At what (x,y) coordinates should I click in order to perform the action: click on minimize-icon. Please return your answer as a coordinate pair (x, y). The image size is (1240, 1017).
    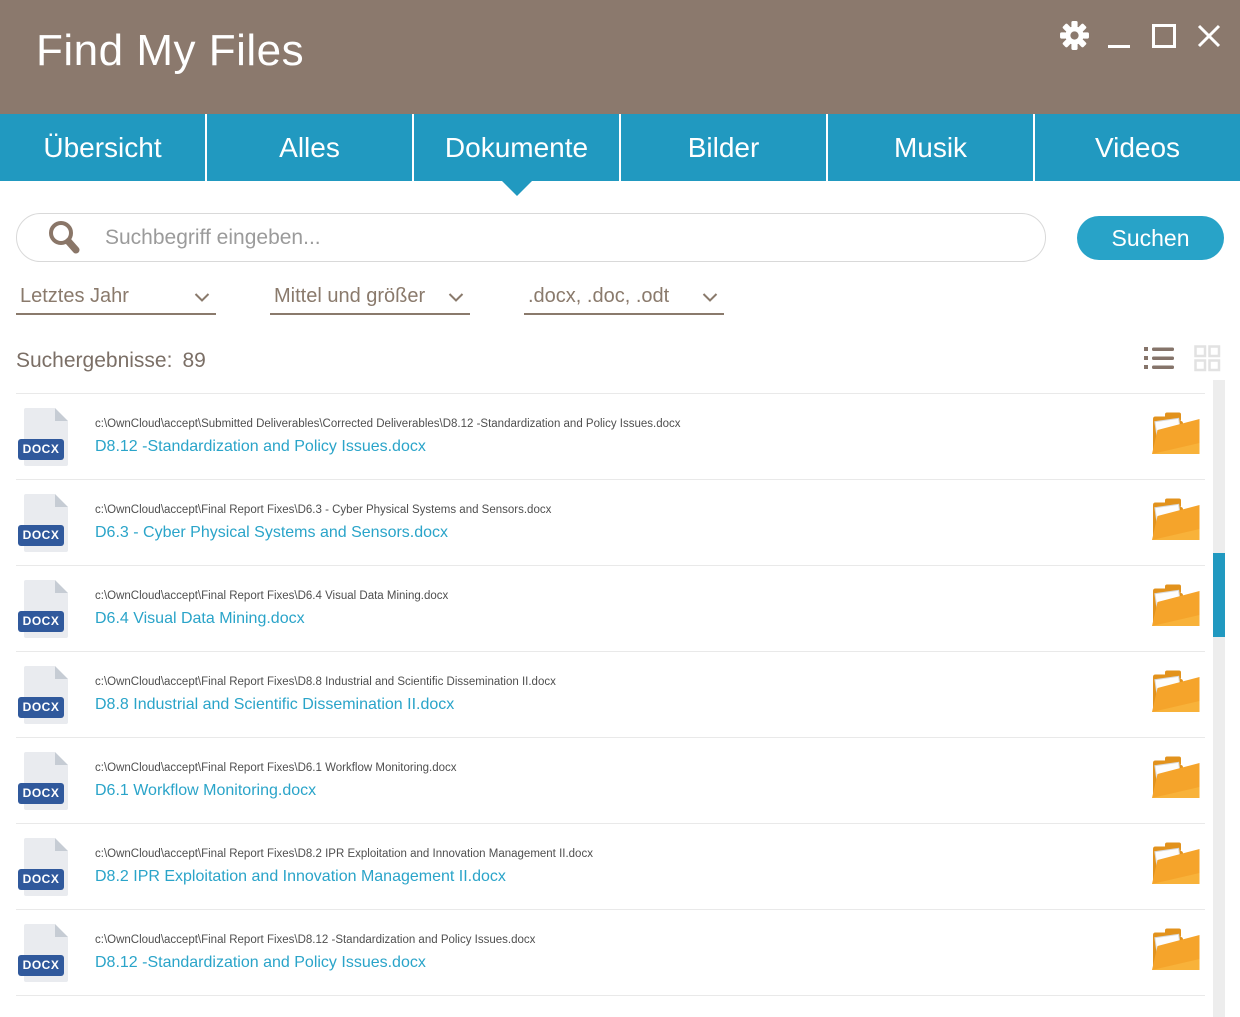
    Looking at the image, I should click on (1119, 38).